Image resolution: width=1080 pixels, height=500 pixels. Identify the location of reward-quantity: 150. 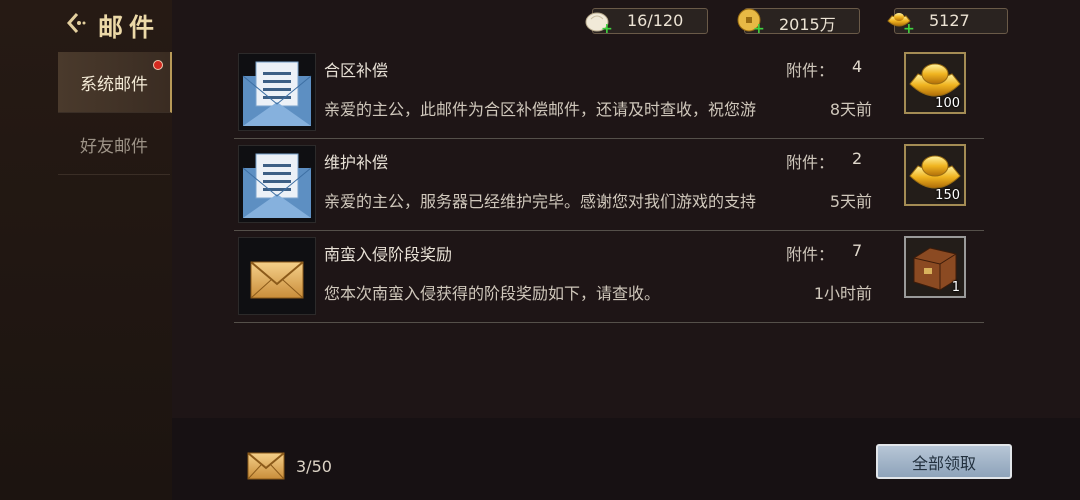
(947, 195).